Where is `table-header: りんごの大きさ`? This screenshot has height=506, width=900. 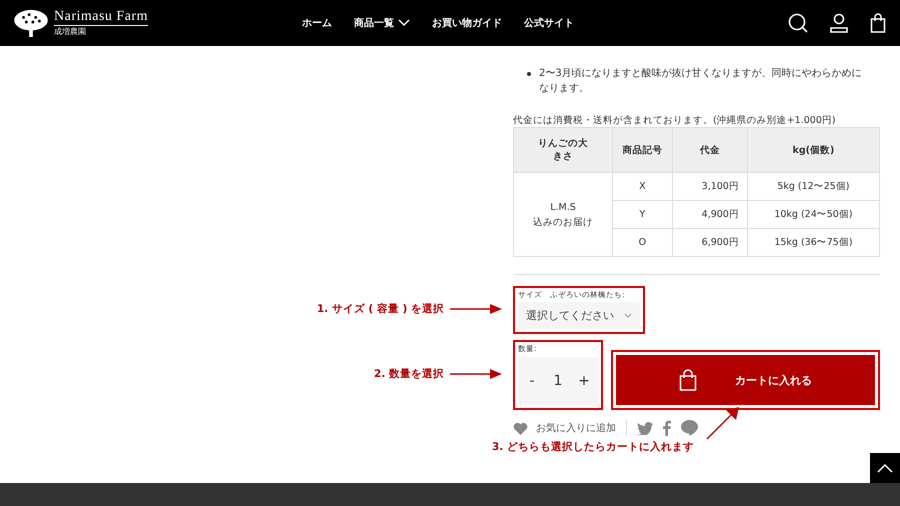
table-header: りんごの大きさ is located at coordinates (563, 150).